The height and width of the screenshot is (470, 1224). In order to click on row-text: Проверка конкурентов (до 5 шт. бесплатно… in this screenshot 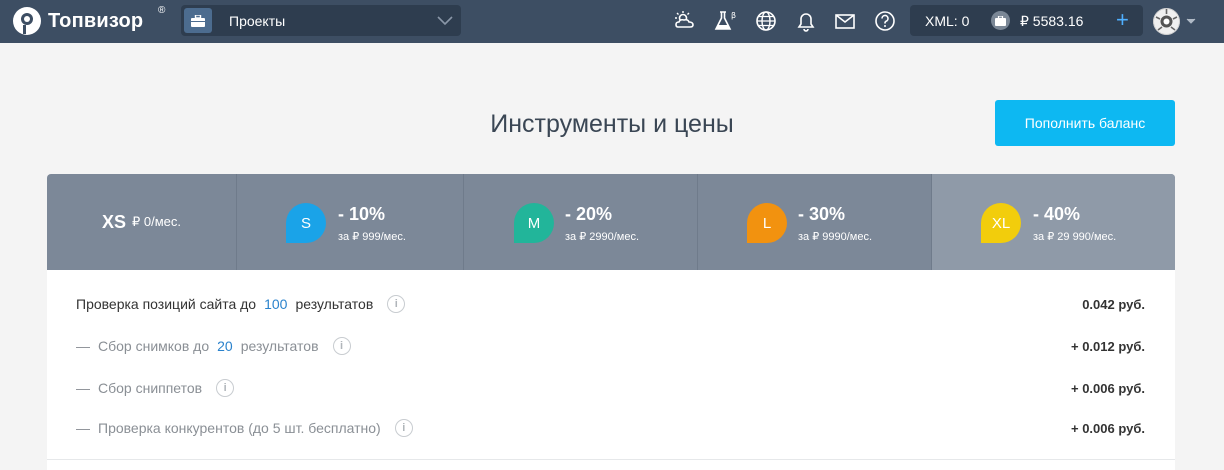, I will do `click(239, 428)`.